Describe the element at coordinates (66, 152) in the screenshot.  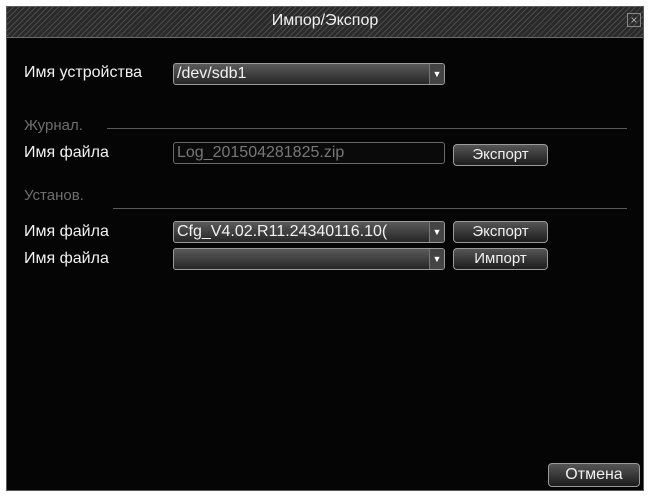
I see `journal-file-label: Имя файла` at that location.